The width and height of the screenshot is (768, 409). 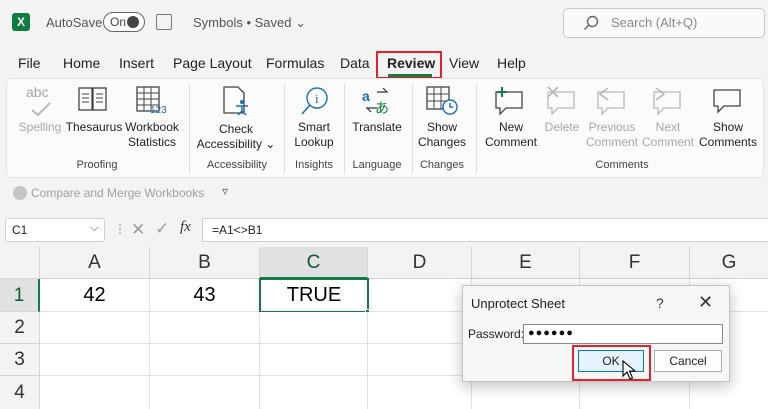 What do you see at coordinates (95, 392) in the screenshot?
I see `cell-a4` at bounding box center [95, 392].